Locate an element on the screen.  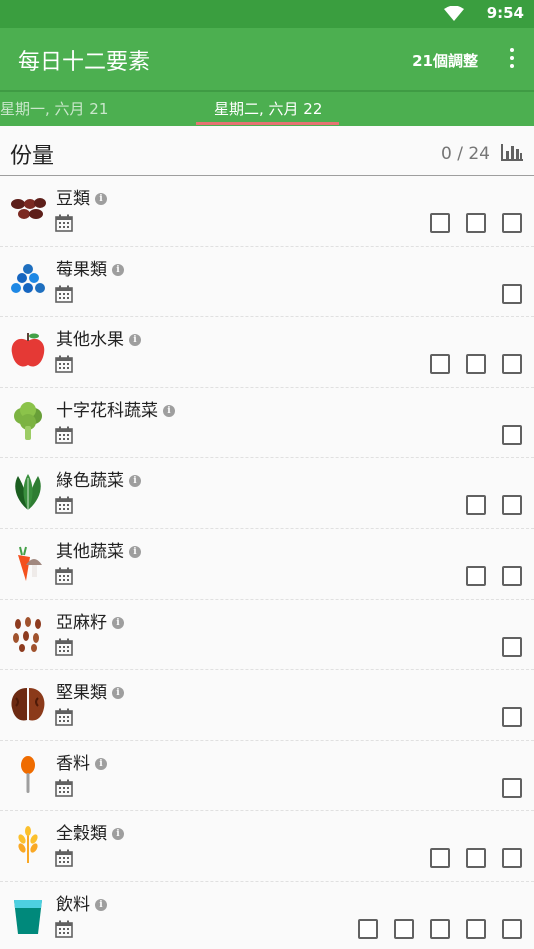
food-item-label: 其他水果 i is located at coordinates (98, 337).